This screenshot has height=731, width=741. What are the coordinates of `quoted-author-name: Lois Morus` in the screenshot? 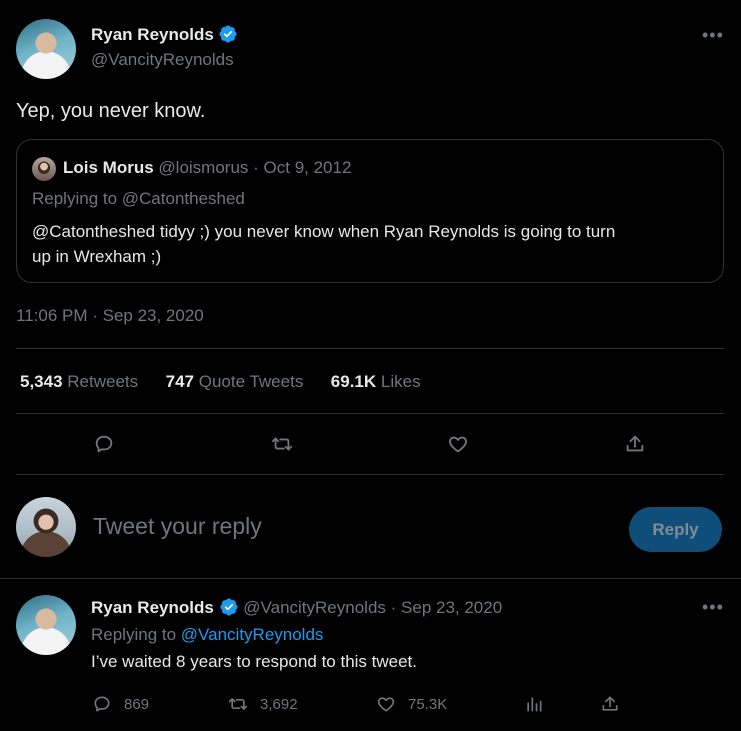 It's located at (108, 167).